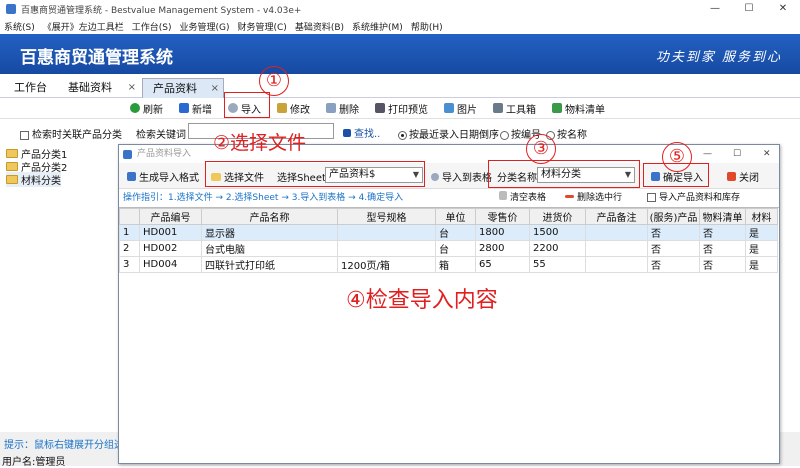 The image size is (800, 468). What do you see at coordinates (783, 9) in the screenshot?
I see `close-button: ✕` at bounding box center [783, 9].